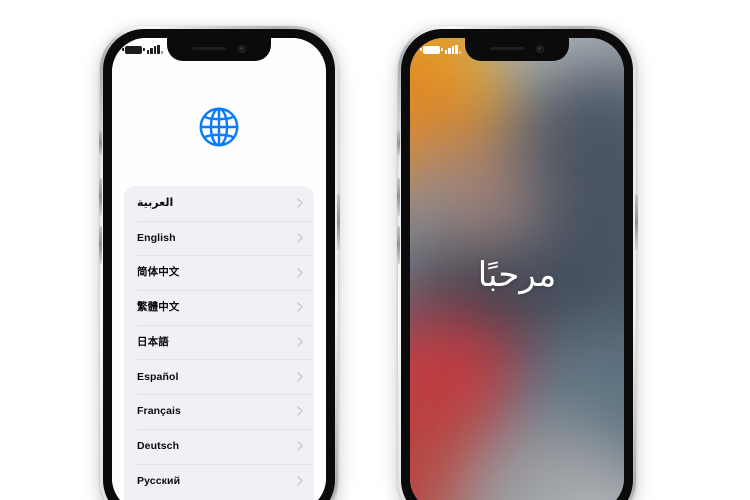 The height and width of the screenshot is (500, 750). Describe the element at coordinates (219, 307) in the screenshot. I see `list-item: 繁體中文` at that location.